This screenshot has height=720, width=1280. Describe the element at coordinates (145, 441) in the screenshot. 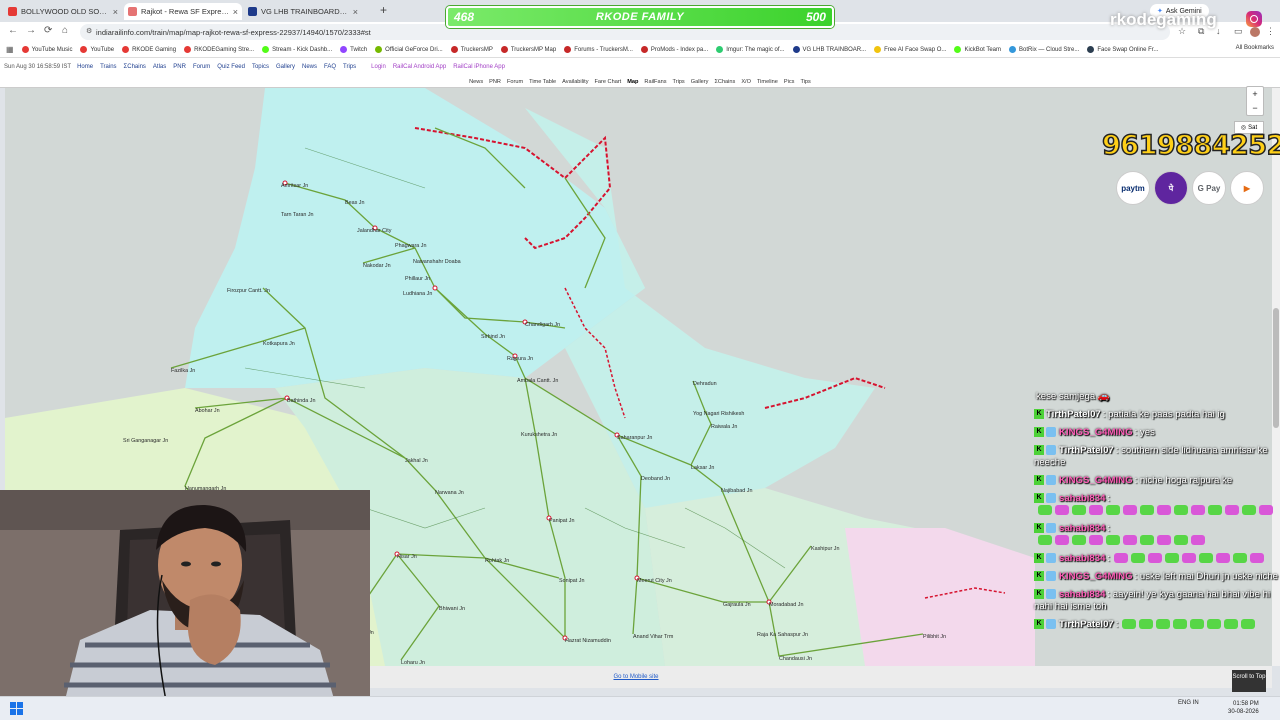

I see `map-station-label: Sri Ganganagar Jn` at that location.